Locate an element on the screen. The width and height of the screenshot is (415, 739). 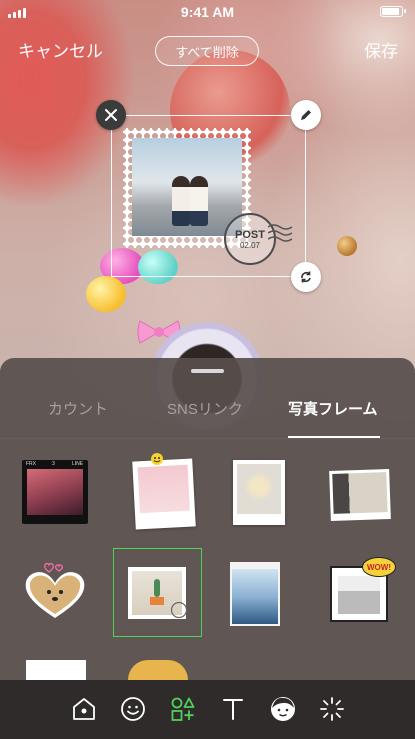
avatar-icon is located at coordinates (283, 709).